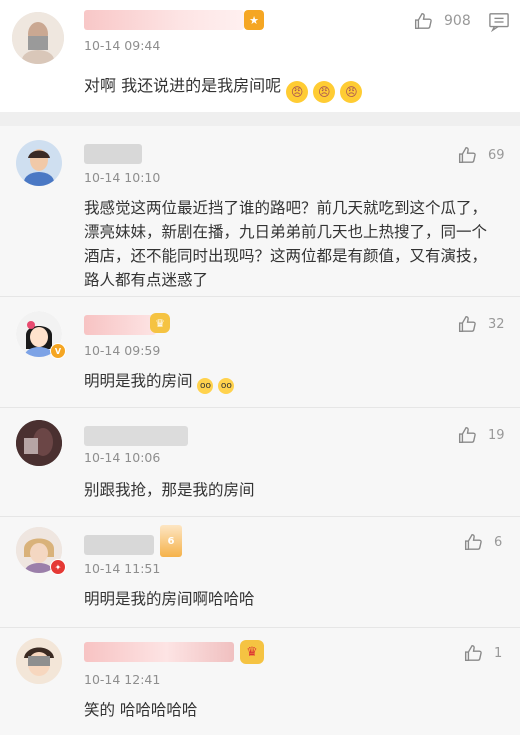 Image resolution: width=520 pixels, height=735 pixels. Describe the element at coordinates (441, 21) in the screenshot. I see `like-button: 908` at that location.